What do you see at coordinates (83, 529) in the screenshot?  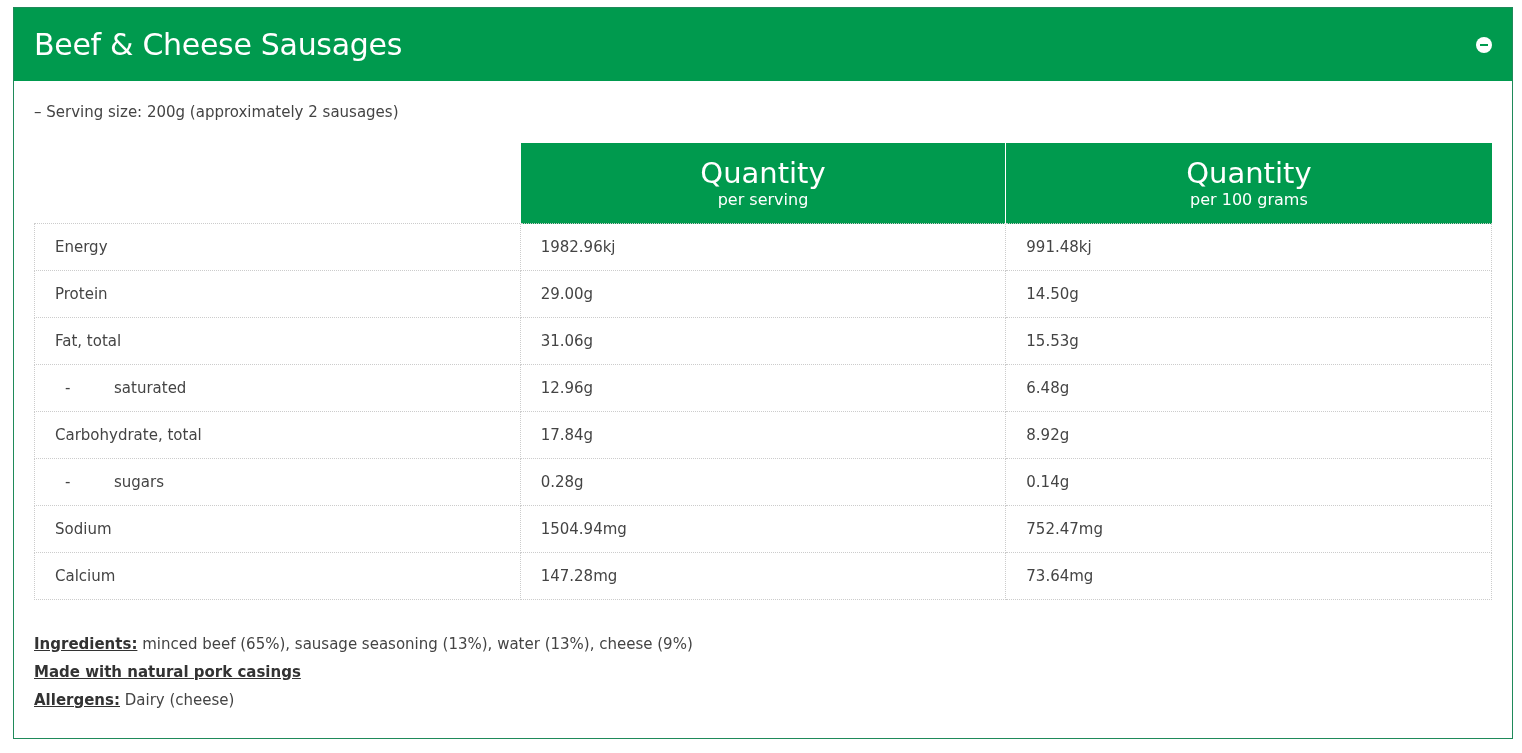 I see `nutrient-label: Sodium` at bounding box center [83, 529].